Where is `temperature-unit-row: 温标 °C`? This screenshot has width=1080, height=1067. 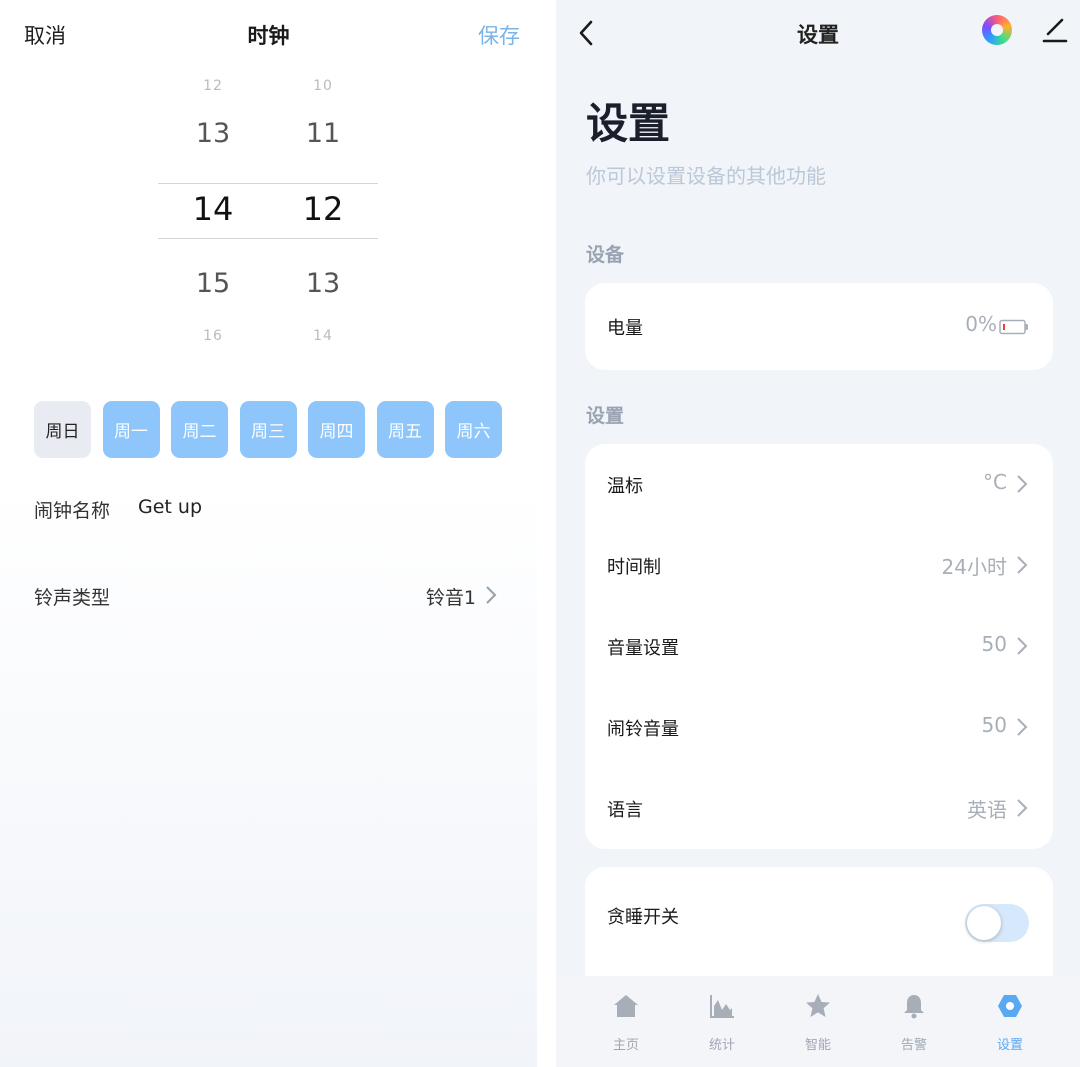 temperature-unit-row: 温标 °C is located at coordinates (819, 484).